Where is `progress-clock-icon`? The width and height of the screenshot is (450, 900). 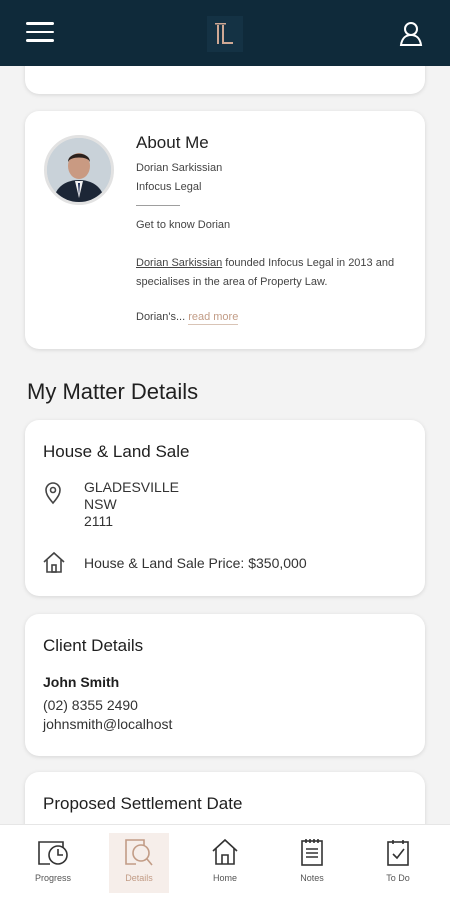
progress-clock-icon is located at coordinates (53, 853).